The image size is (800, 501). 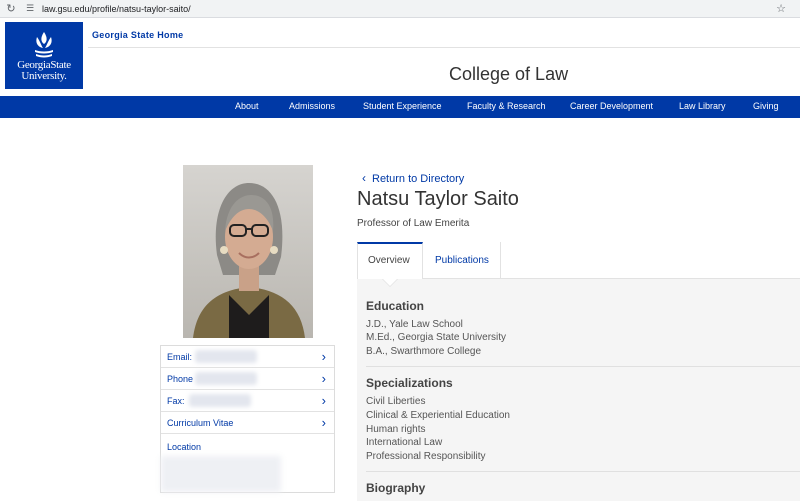 I want to click on nav-item-student-experience: Student Experience, so click(x=402, y=106).